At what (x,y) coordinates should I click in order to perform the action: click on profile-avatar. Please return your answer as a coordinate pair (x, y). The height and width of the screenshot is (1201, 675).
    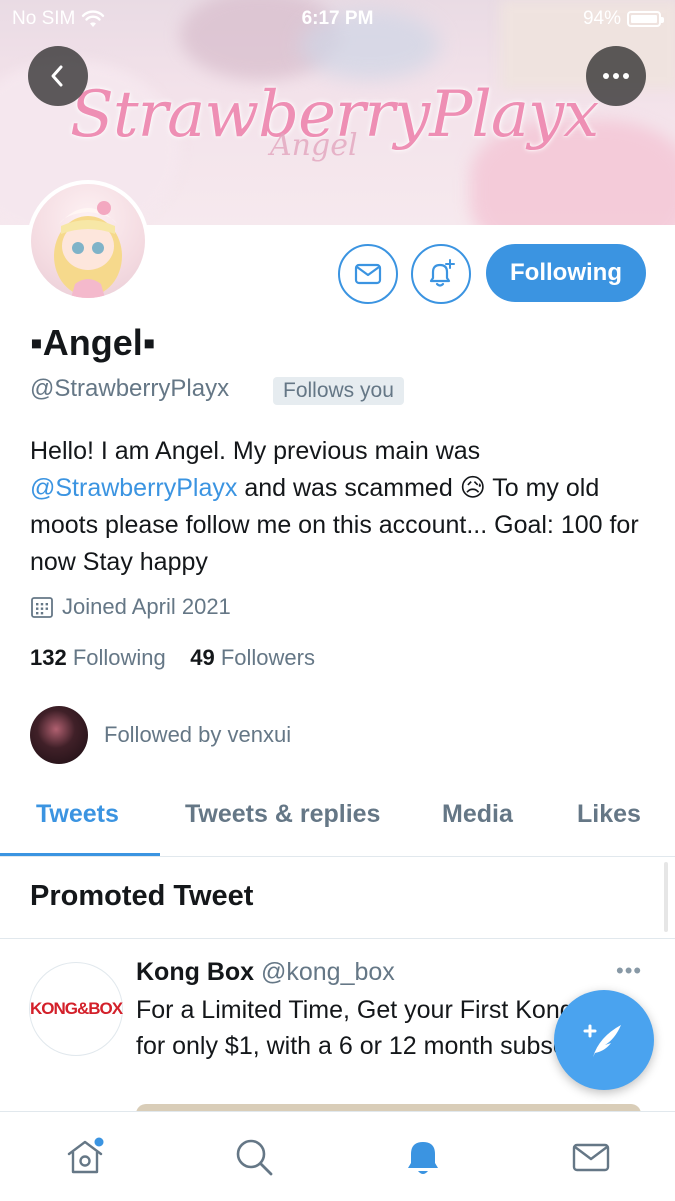
    Looking at the image, I should click on (88, 241).